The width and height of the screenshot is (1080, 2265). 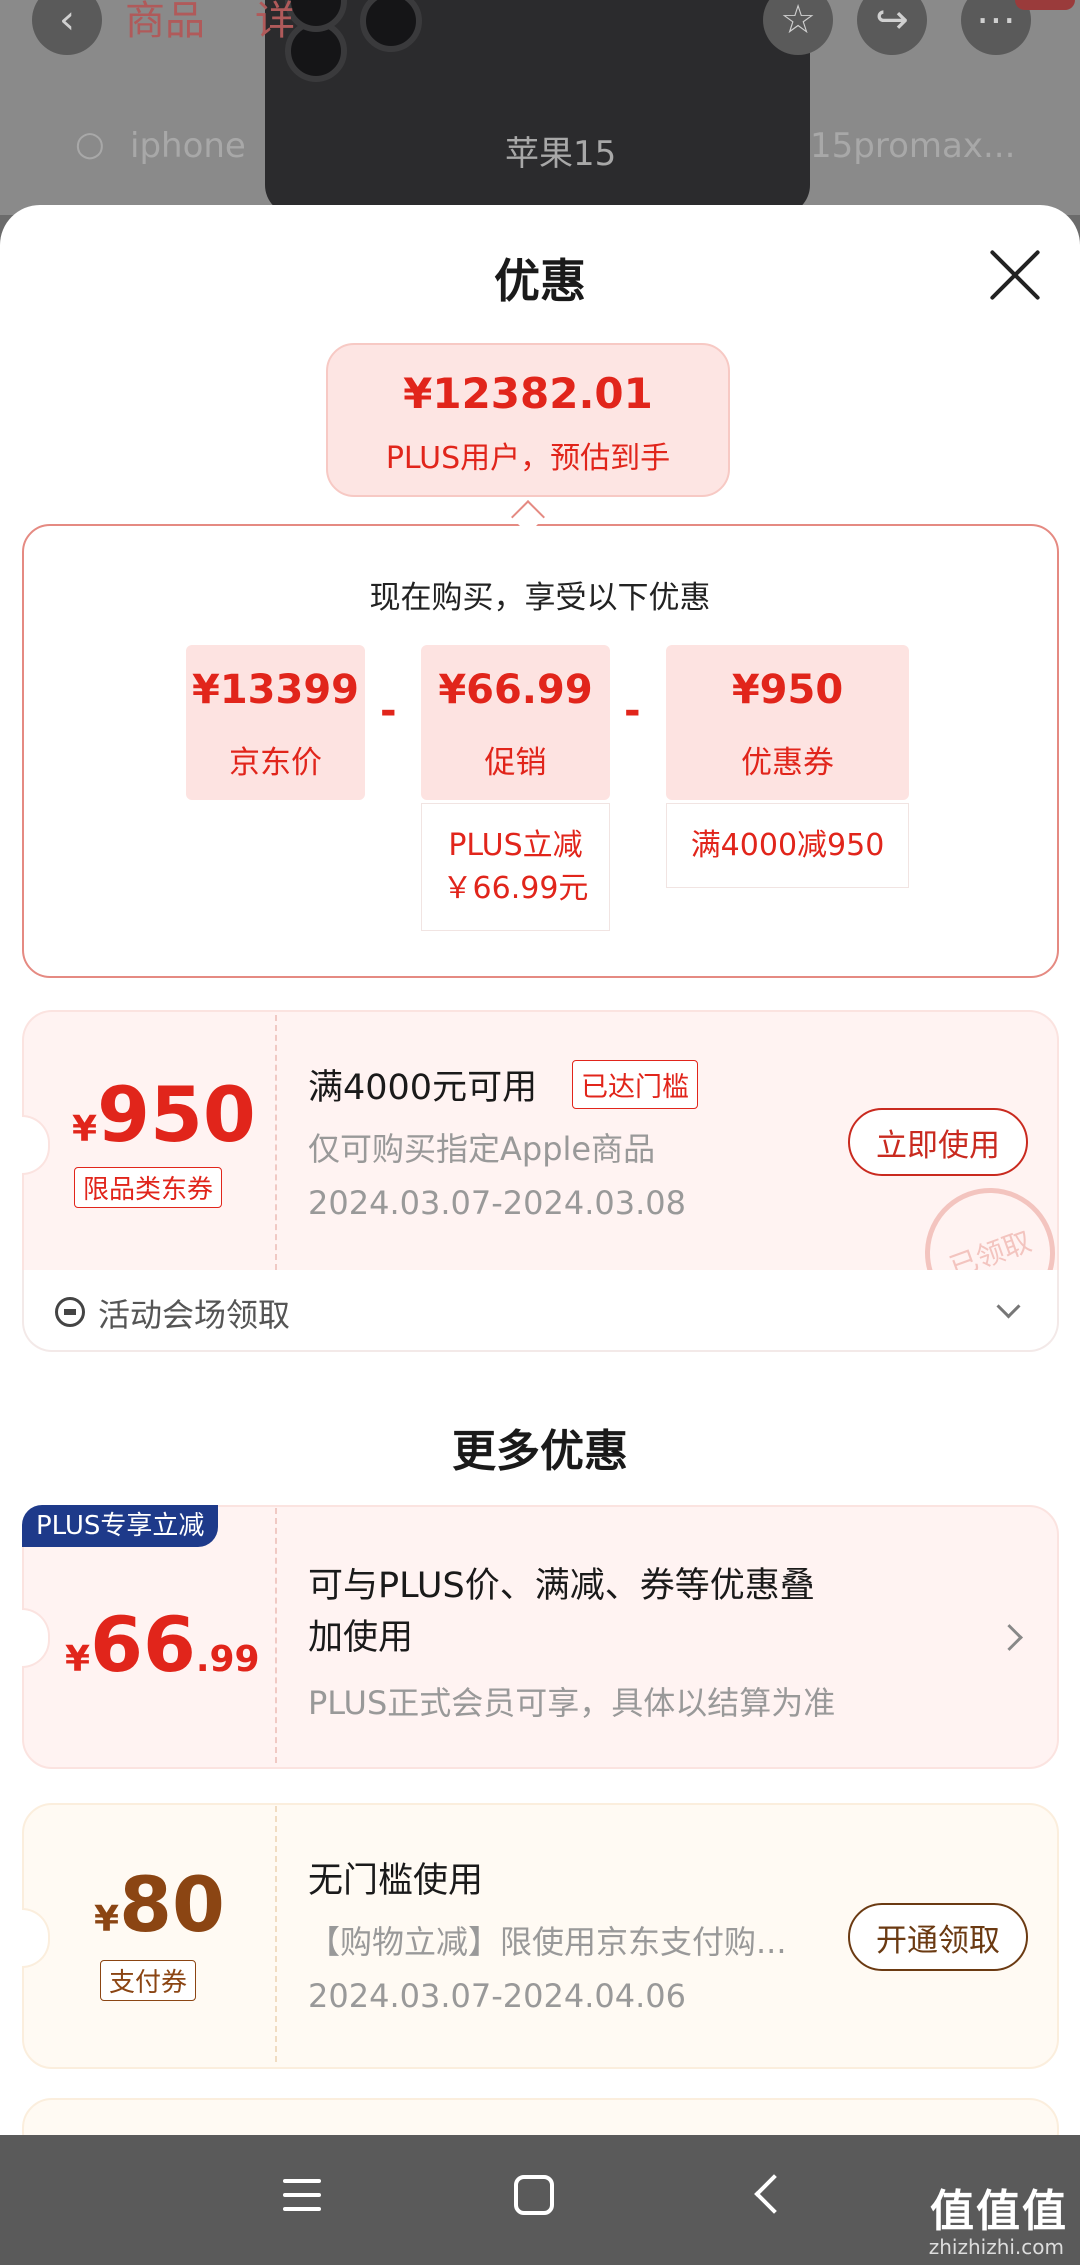 I want to click on payment-coupon-amount: ¥80, so click(x=159, y=1904).